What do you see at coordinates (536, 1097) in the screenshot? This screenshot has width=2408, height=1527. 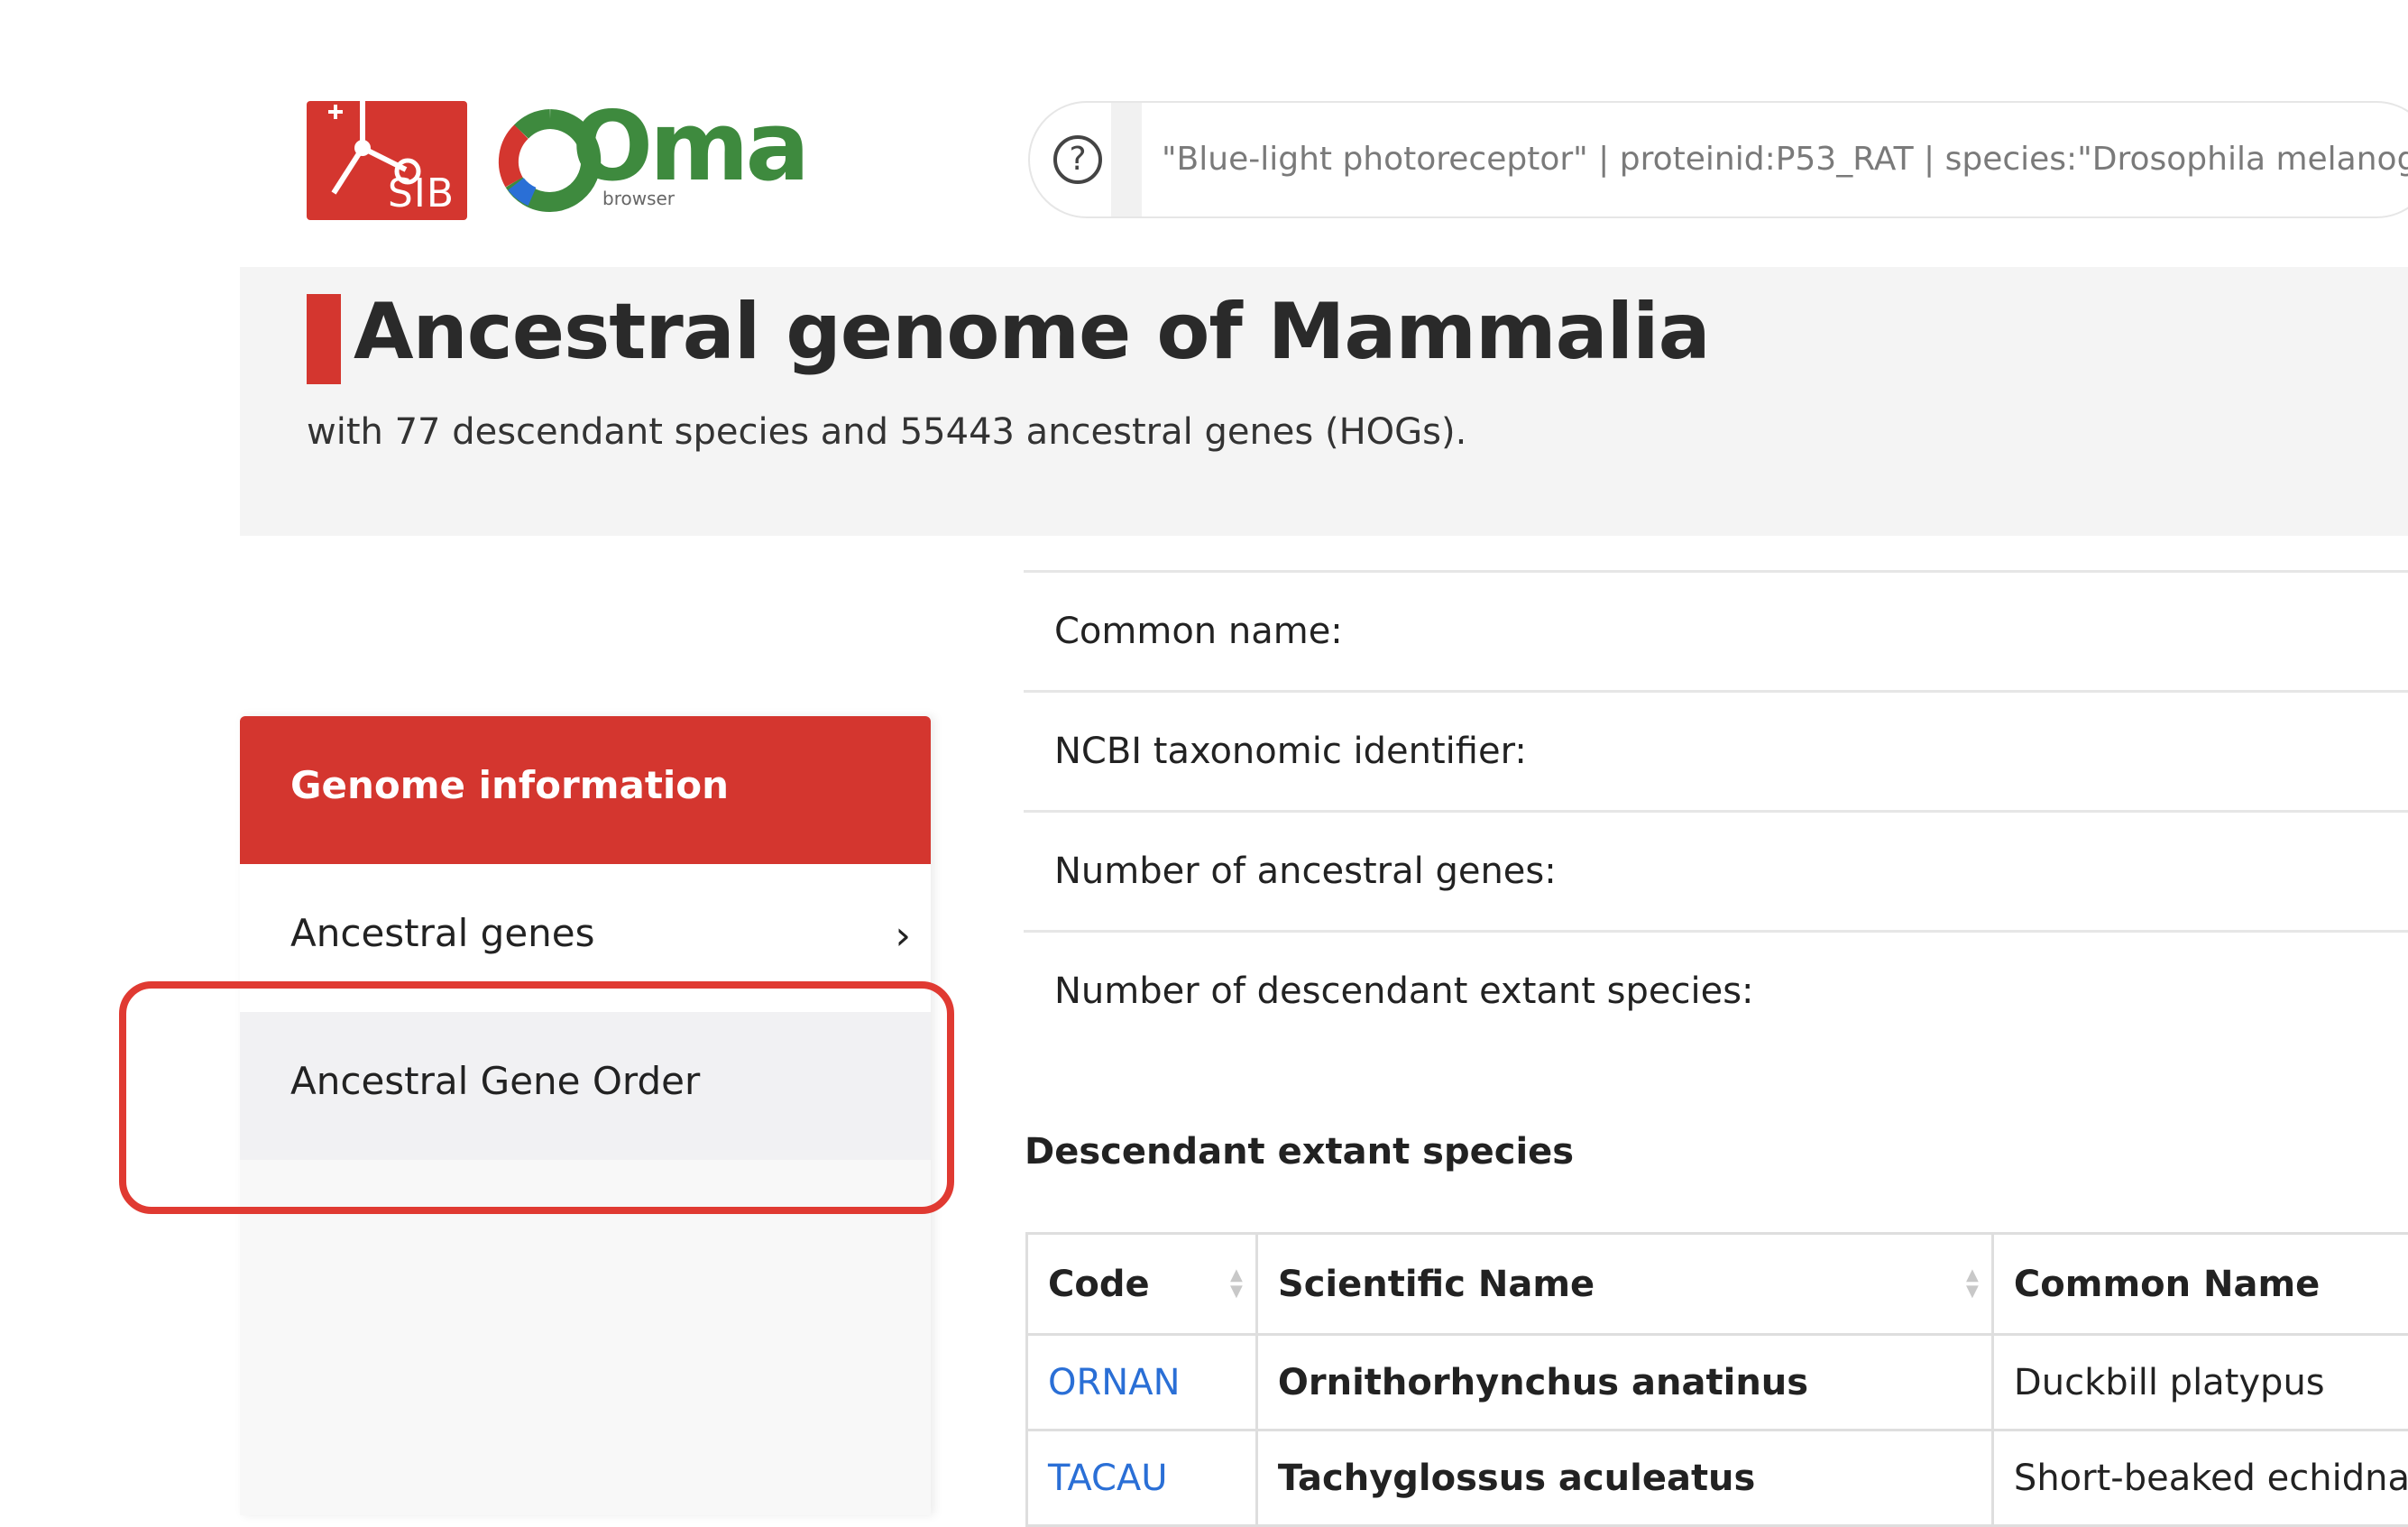 I see `highlight-annotation-box` at bounding box center [536, 1097].